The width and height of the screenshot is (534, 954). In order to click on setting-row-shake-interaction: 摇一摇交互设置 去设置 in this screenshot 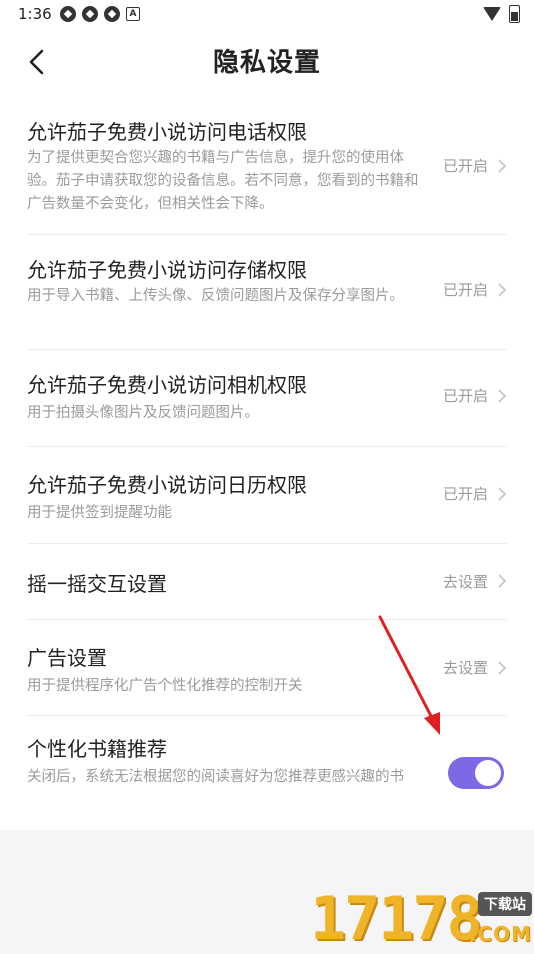, I will do `click(267, 582)`.